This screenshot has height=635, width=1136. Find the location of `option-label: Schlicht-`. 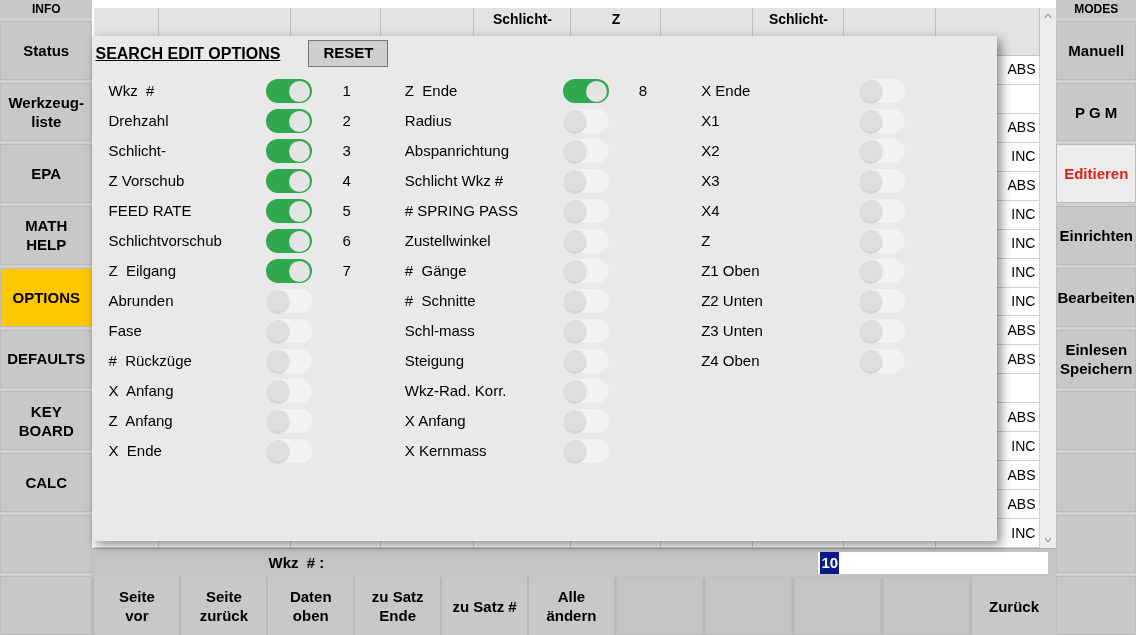

option-label: Schlicht- is located at coordinates (137, 150).